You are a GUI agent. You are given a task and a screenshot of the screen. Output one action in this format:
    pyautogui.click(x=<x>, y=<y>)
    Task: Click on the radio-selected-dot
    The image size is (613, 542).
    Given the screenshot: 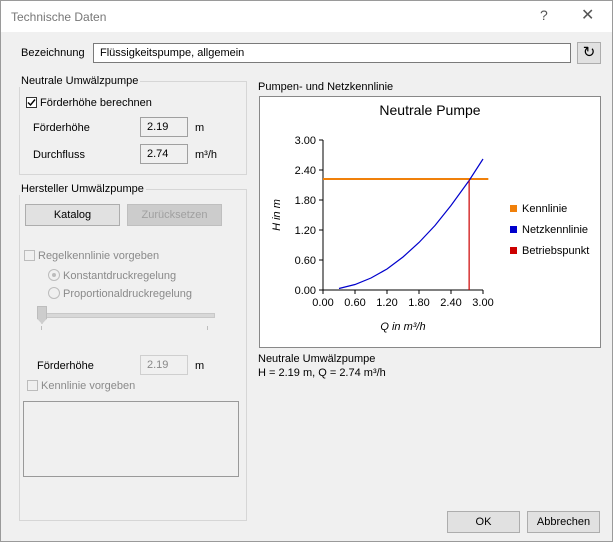 What is the action you would take?
    pyautogui.click(x=54, y=275)
    